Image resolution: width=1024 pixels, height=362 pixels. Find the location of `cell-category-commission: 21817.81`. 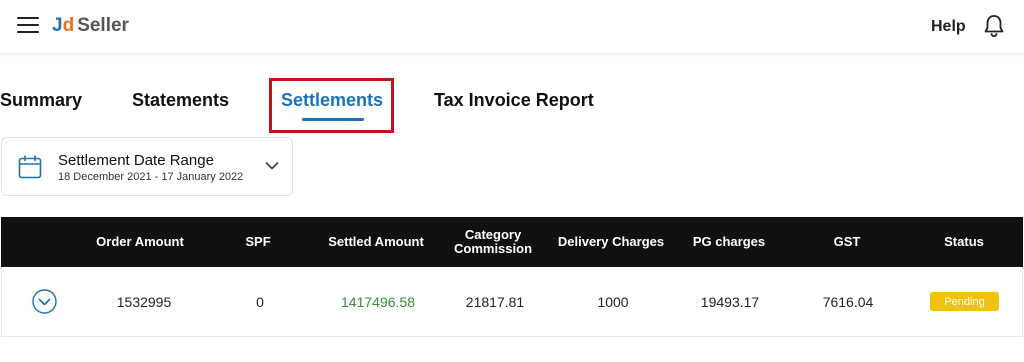

cell-category-commission: 21817.81 is located at coordinates (495, 302).